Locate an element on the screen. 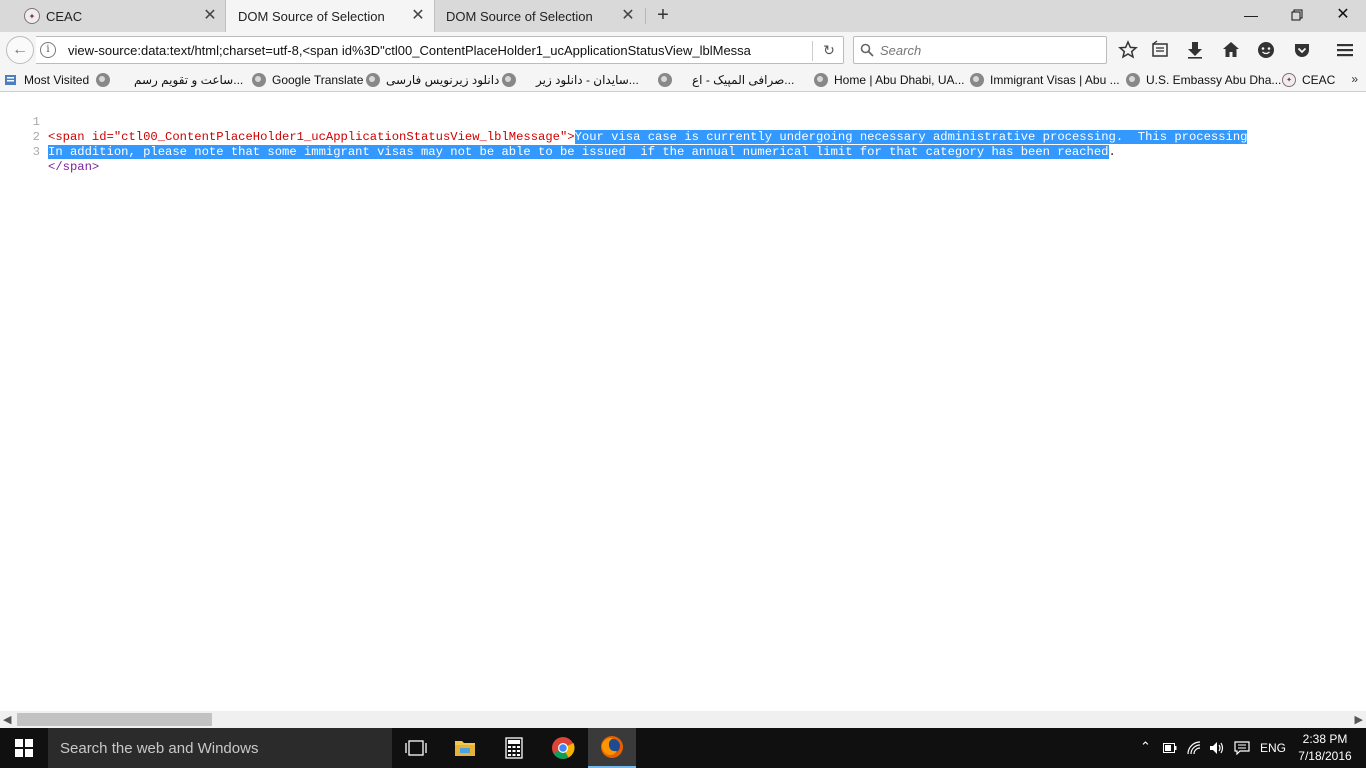 The width and height of the screenshot is (1366, 768). scroll-left-arrow-icon: ◀ is located at coordinates (7, 719).